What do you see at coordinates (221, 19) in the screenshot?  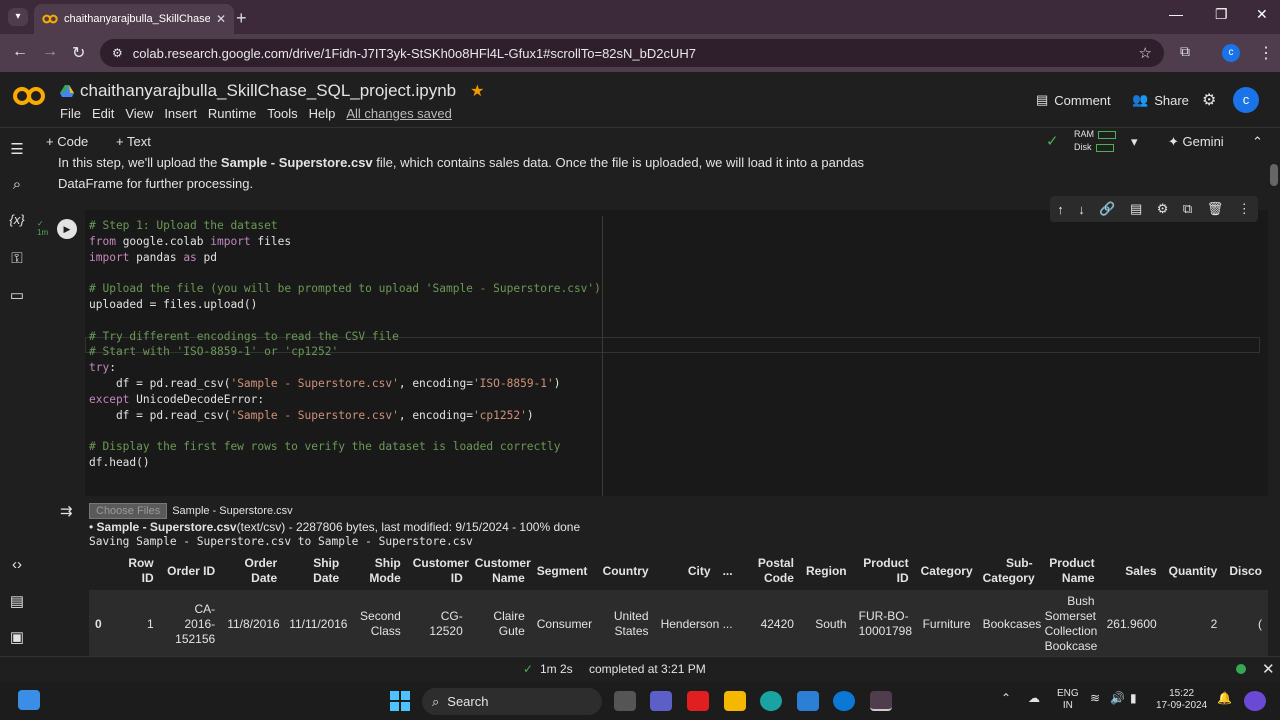 I see `close-tab-icon: ✕` at bounding box center [221, 19].